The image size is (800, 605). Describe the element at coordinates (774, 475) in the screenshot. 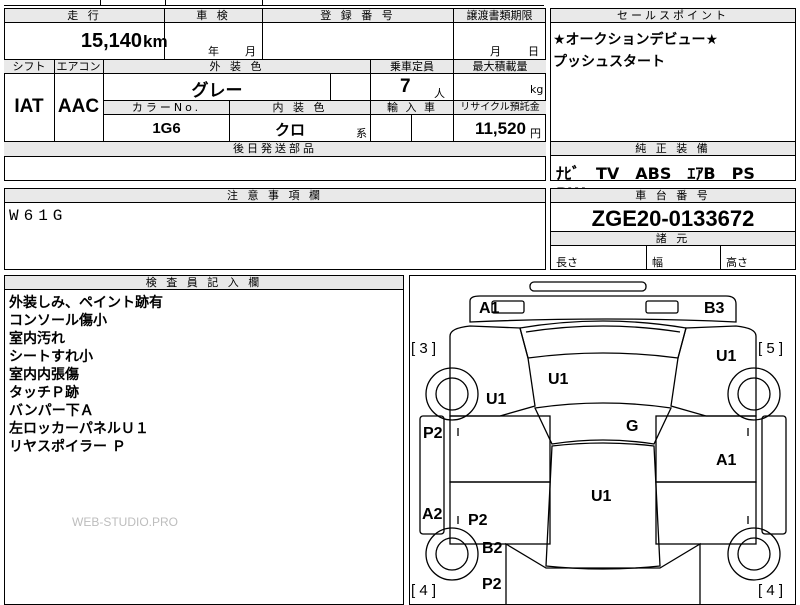

I see `right-rocker` at that location.